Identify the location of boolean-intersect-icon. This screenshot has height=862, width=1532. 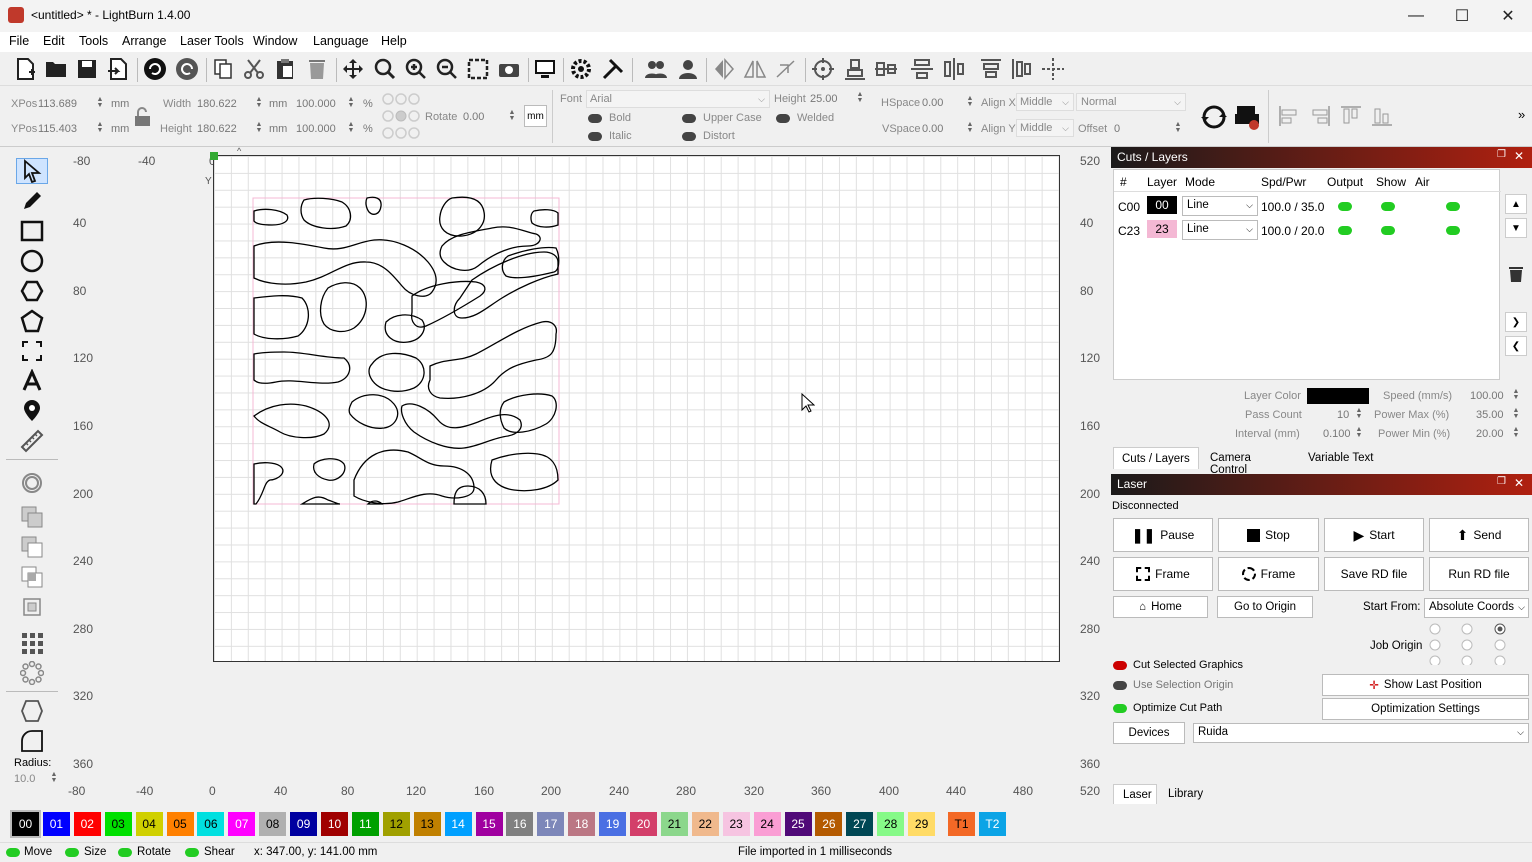
(32, 577).